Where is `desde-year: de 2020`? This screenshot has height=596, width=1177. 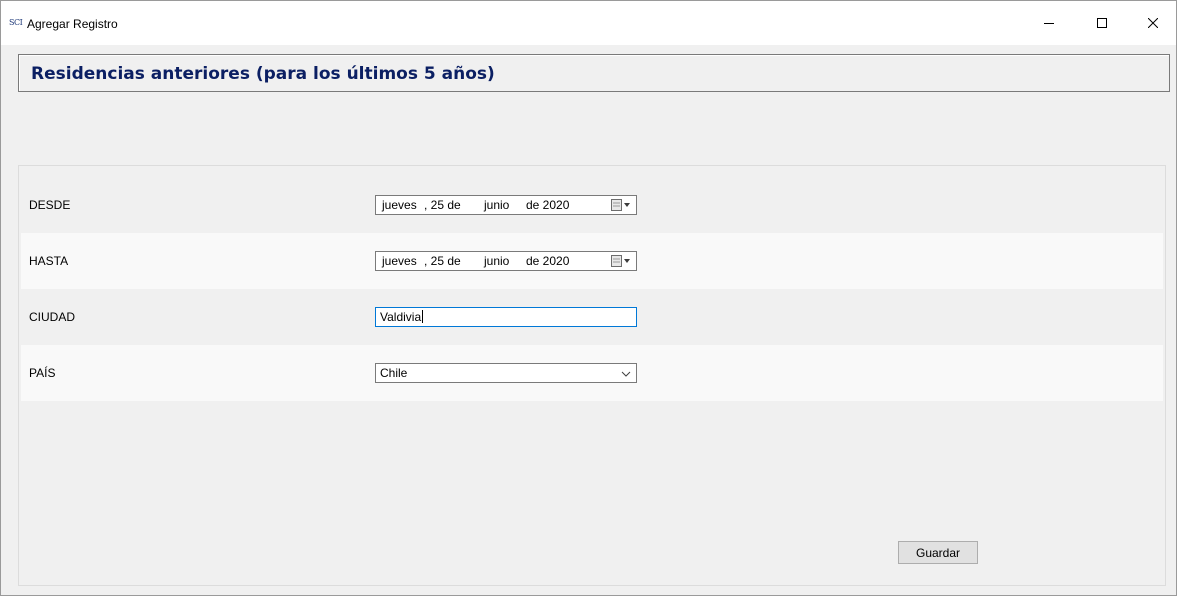 desde-year: de 2020 is located at coordinates (547, 205).